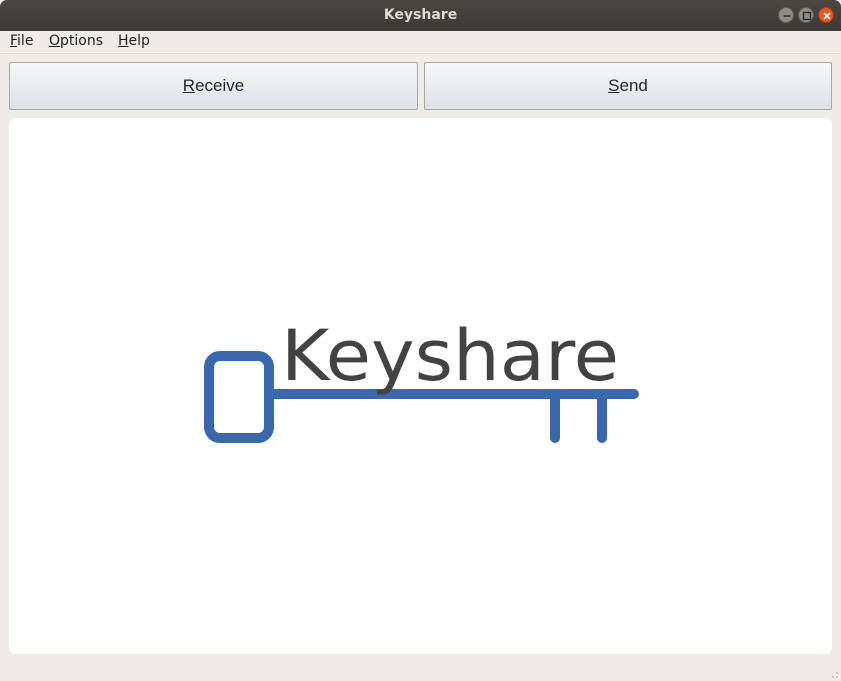 The width and height of the screenshot is (841, 681). What do you see at coordinates (633, 85) in the screenshot?
I see `send-label: end` at bounding box center [633, 85].